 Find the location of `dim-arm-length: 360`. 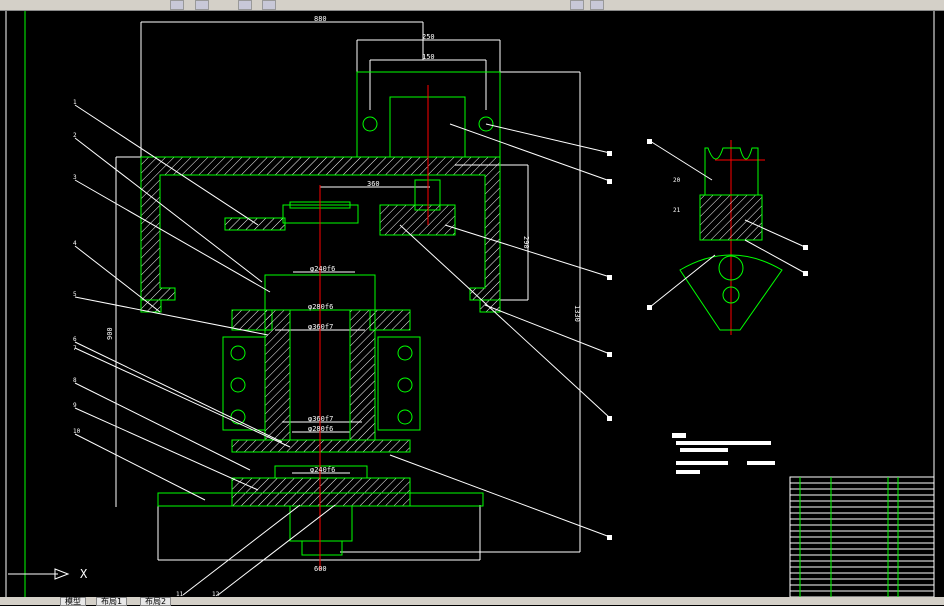

dim-arm-length: 360 is located at coordinates (373, 184).